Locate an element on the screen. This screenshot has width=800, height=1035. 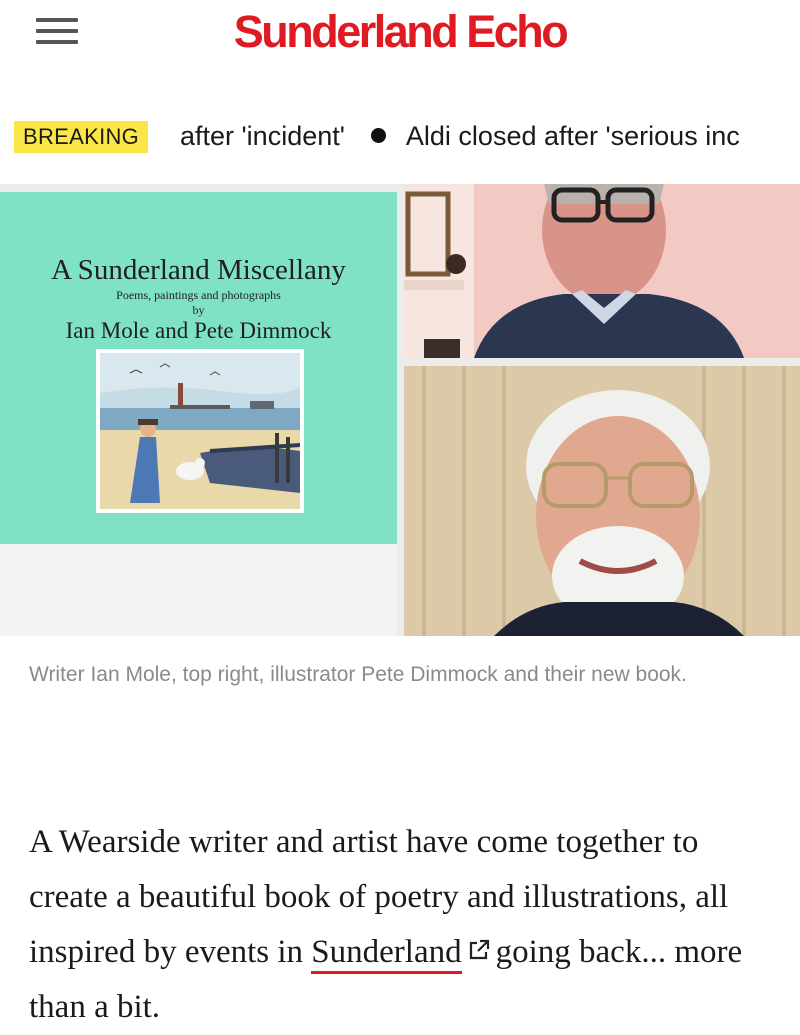
breaking-badge: BREAKING is located at coordinates (81, 137).